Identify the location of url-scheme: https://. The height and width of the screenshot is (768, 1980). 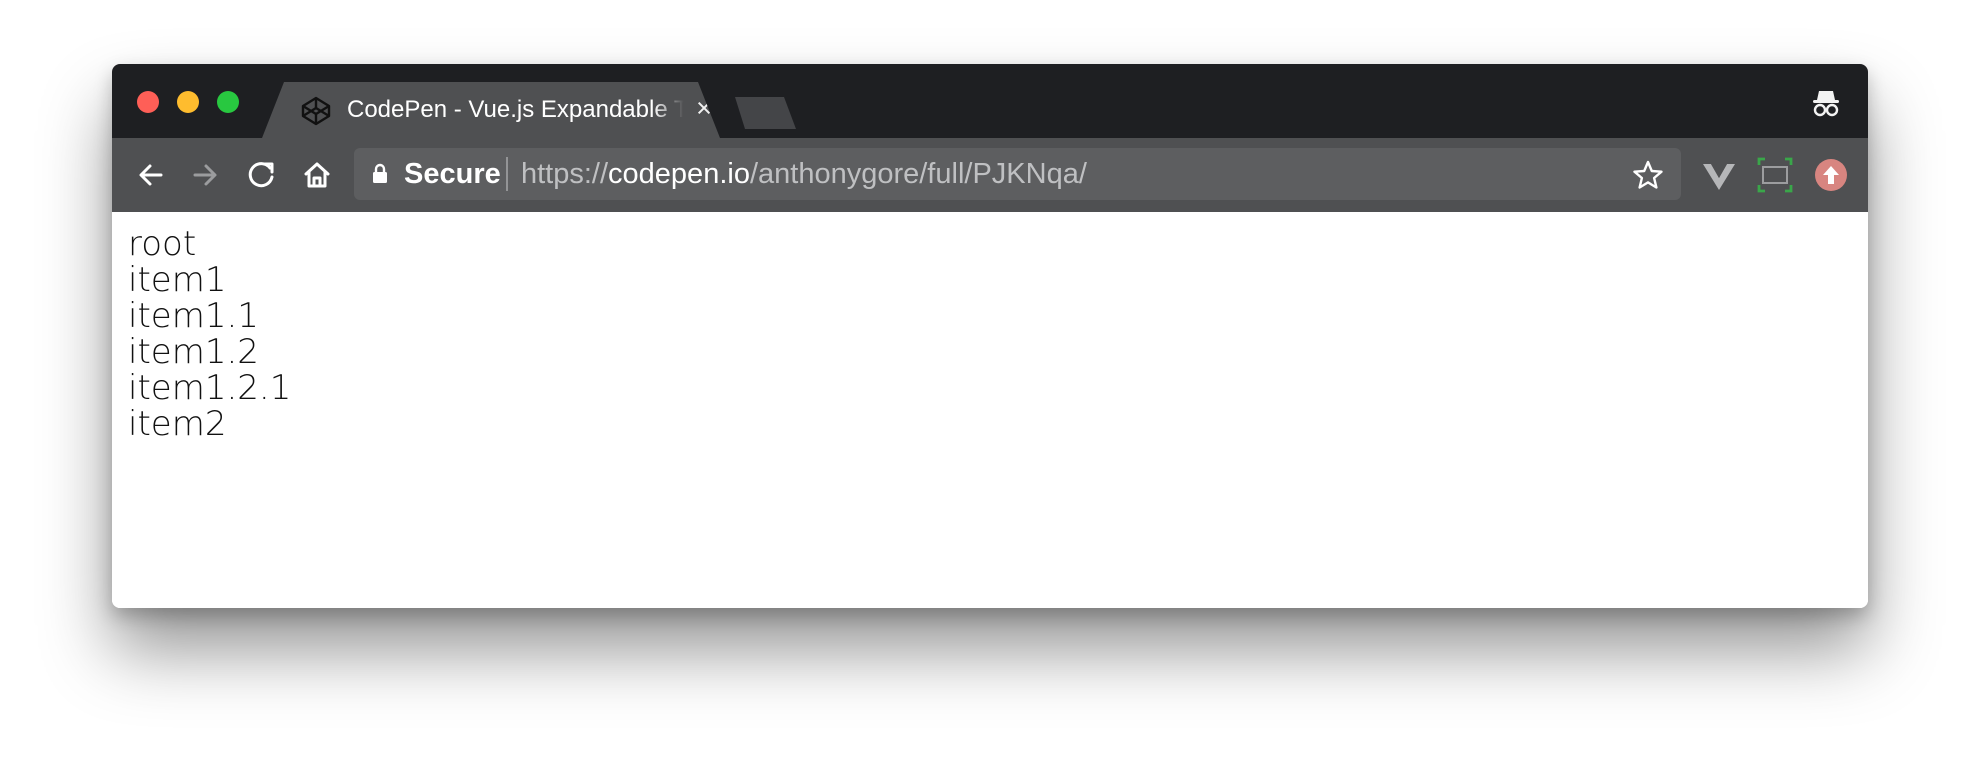
(565, 174).